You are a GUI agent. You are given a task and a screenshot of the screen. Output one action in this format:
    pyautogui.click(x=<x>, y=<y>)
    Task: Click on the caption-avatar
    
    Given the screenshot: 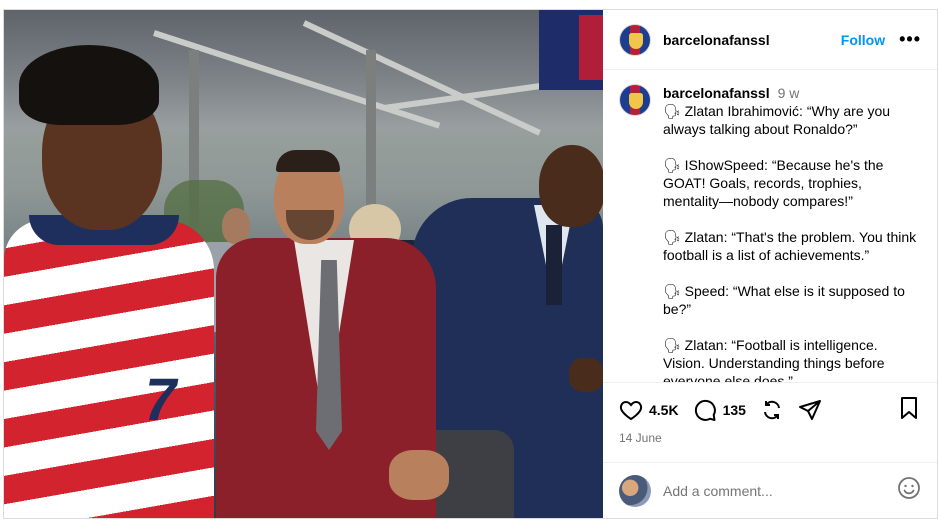 What is the action you would take?
    pyautogui.click(x=635, y=100)
    